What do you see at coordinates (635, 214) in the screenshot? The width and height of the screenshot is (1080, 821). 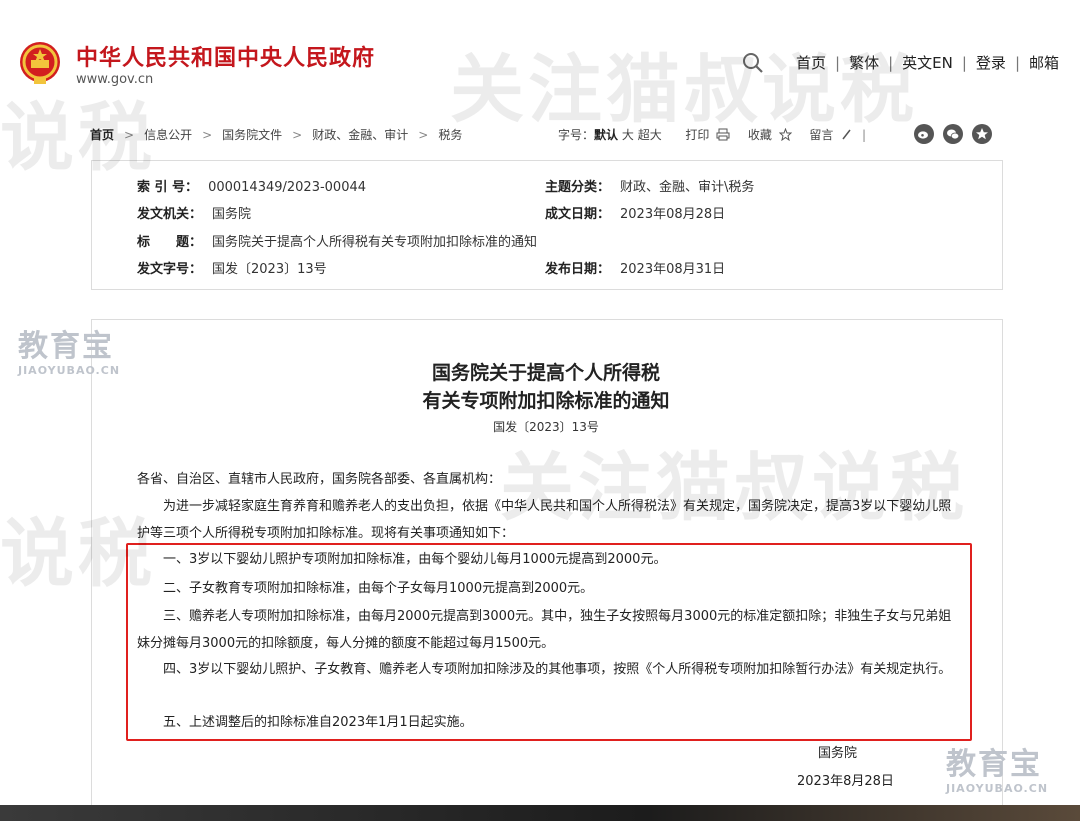 I see `meta-created: 成文日期： 2023年08月28日` at bounding box center [635, 214].